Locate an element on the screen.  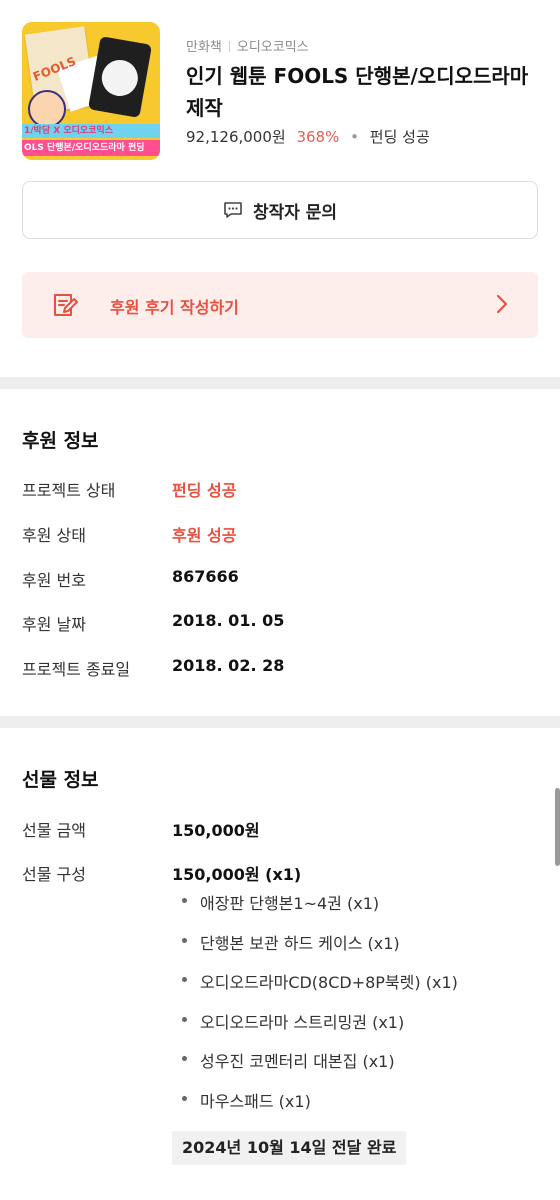
scrollbar is located at coordinates (557, 827).